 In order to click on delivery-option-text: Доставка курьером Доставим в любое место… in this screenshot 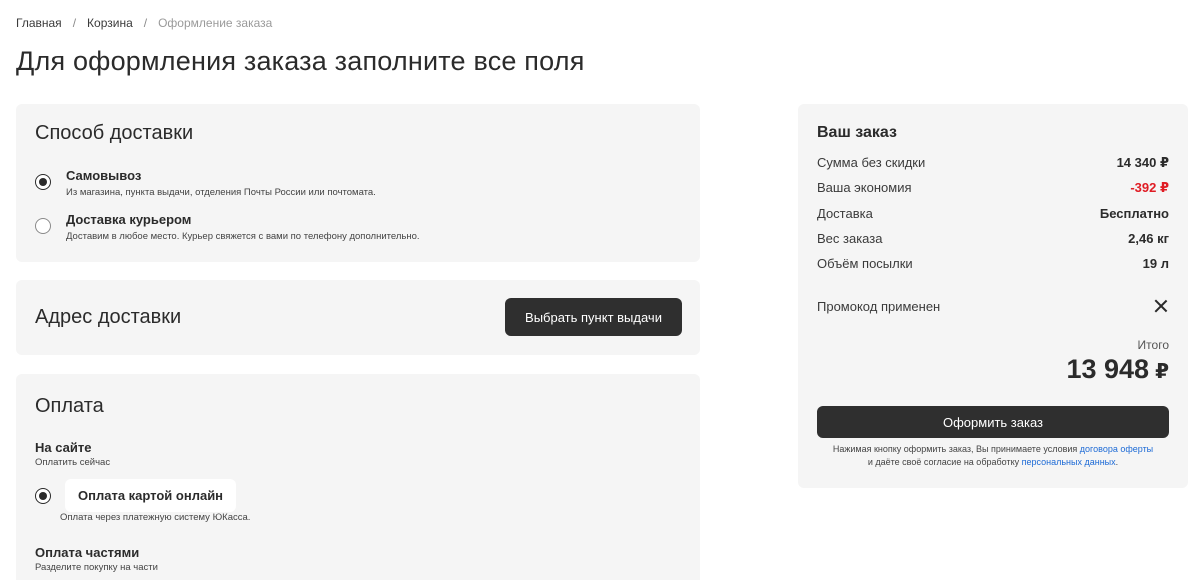, I will do `click(243, 227)`.